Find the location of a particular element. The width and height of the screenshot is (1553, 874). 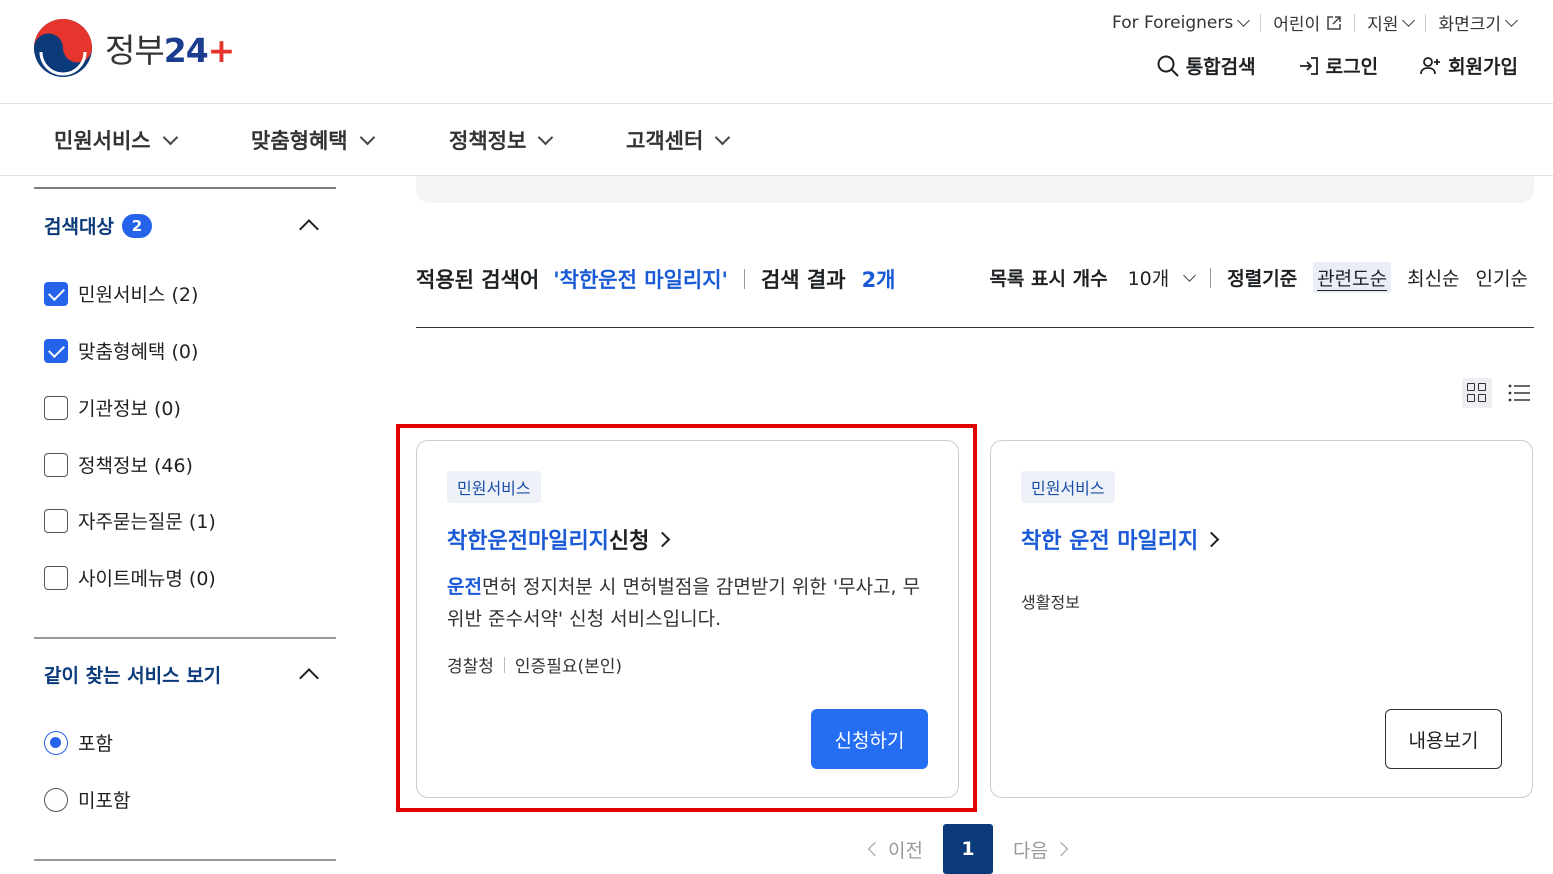

title-highlight: 착한운전마일리지 is located at coordinates (528, 541).